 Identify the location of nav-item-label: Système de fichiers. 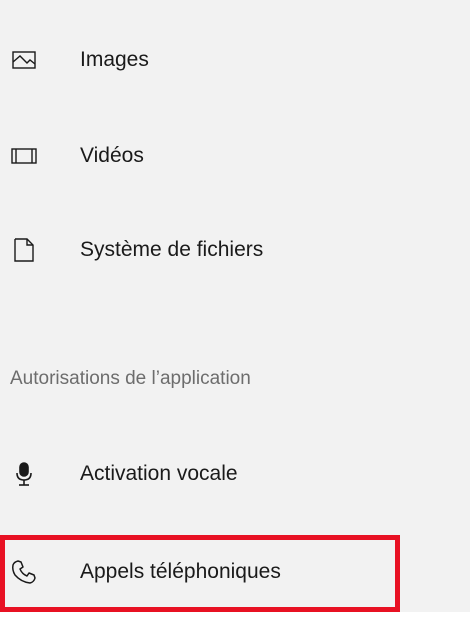
(172, 249).